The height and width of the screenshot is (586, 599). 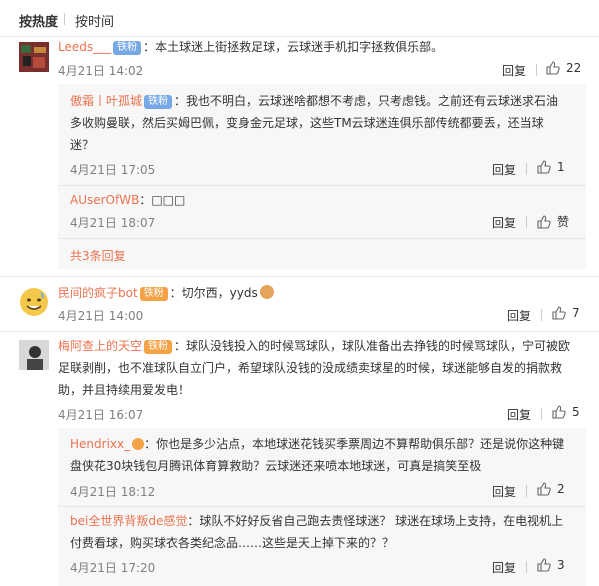 What do you see at coordinates (98, 255) in the screenshot?
I see `view-more-replies-link: 共3条回复` at bounding box center [98, 255].